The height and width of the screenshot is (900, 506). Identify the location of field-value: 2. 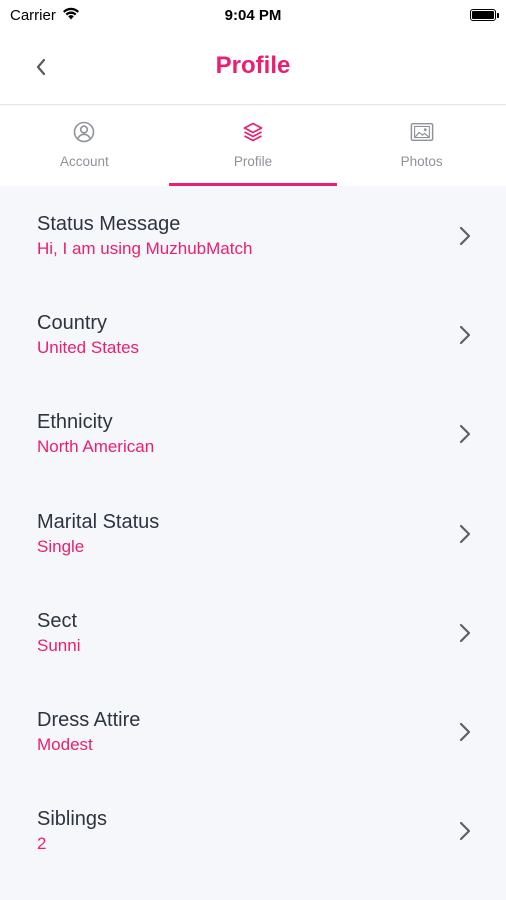
(42, 844).